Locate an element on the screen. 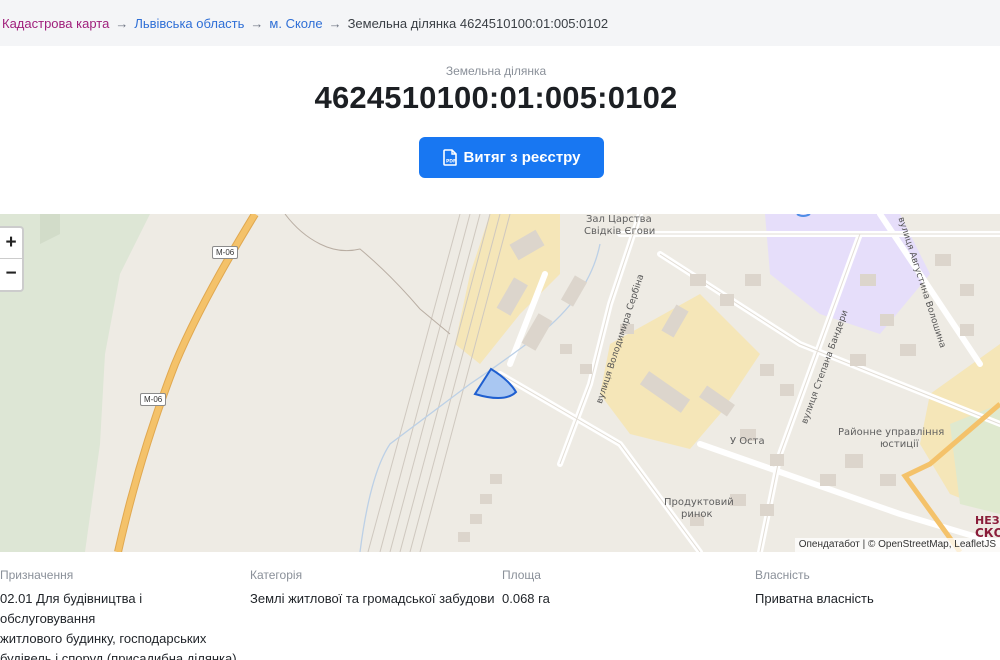 The width and height of the screenshot is (1000, 660). info-purpose-line: 02.01 Для будівництва і обслуговування is located at coordinates (71, 608).